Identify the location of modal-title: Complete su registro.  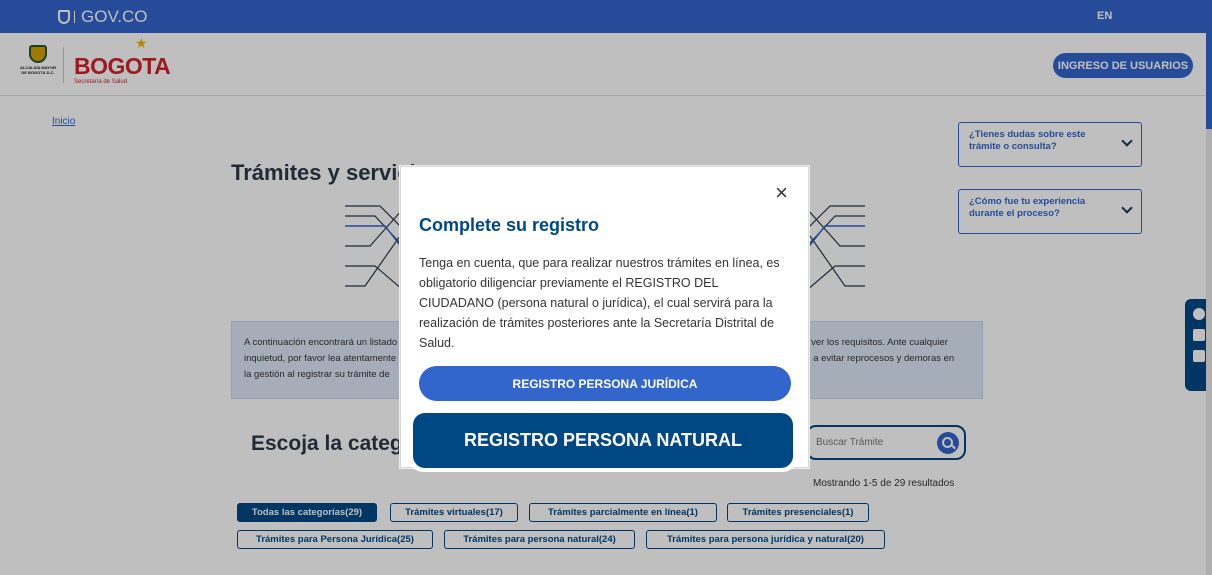
(509, 225).